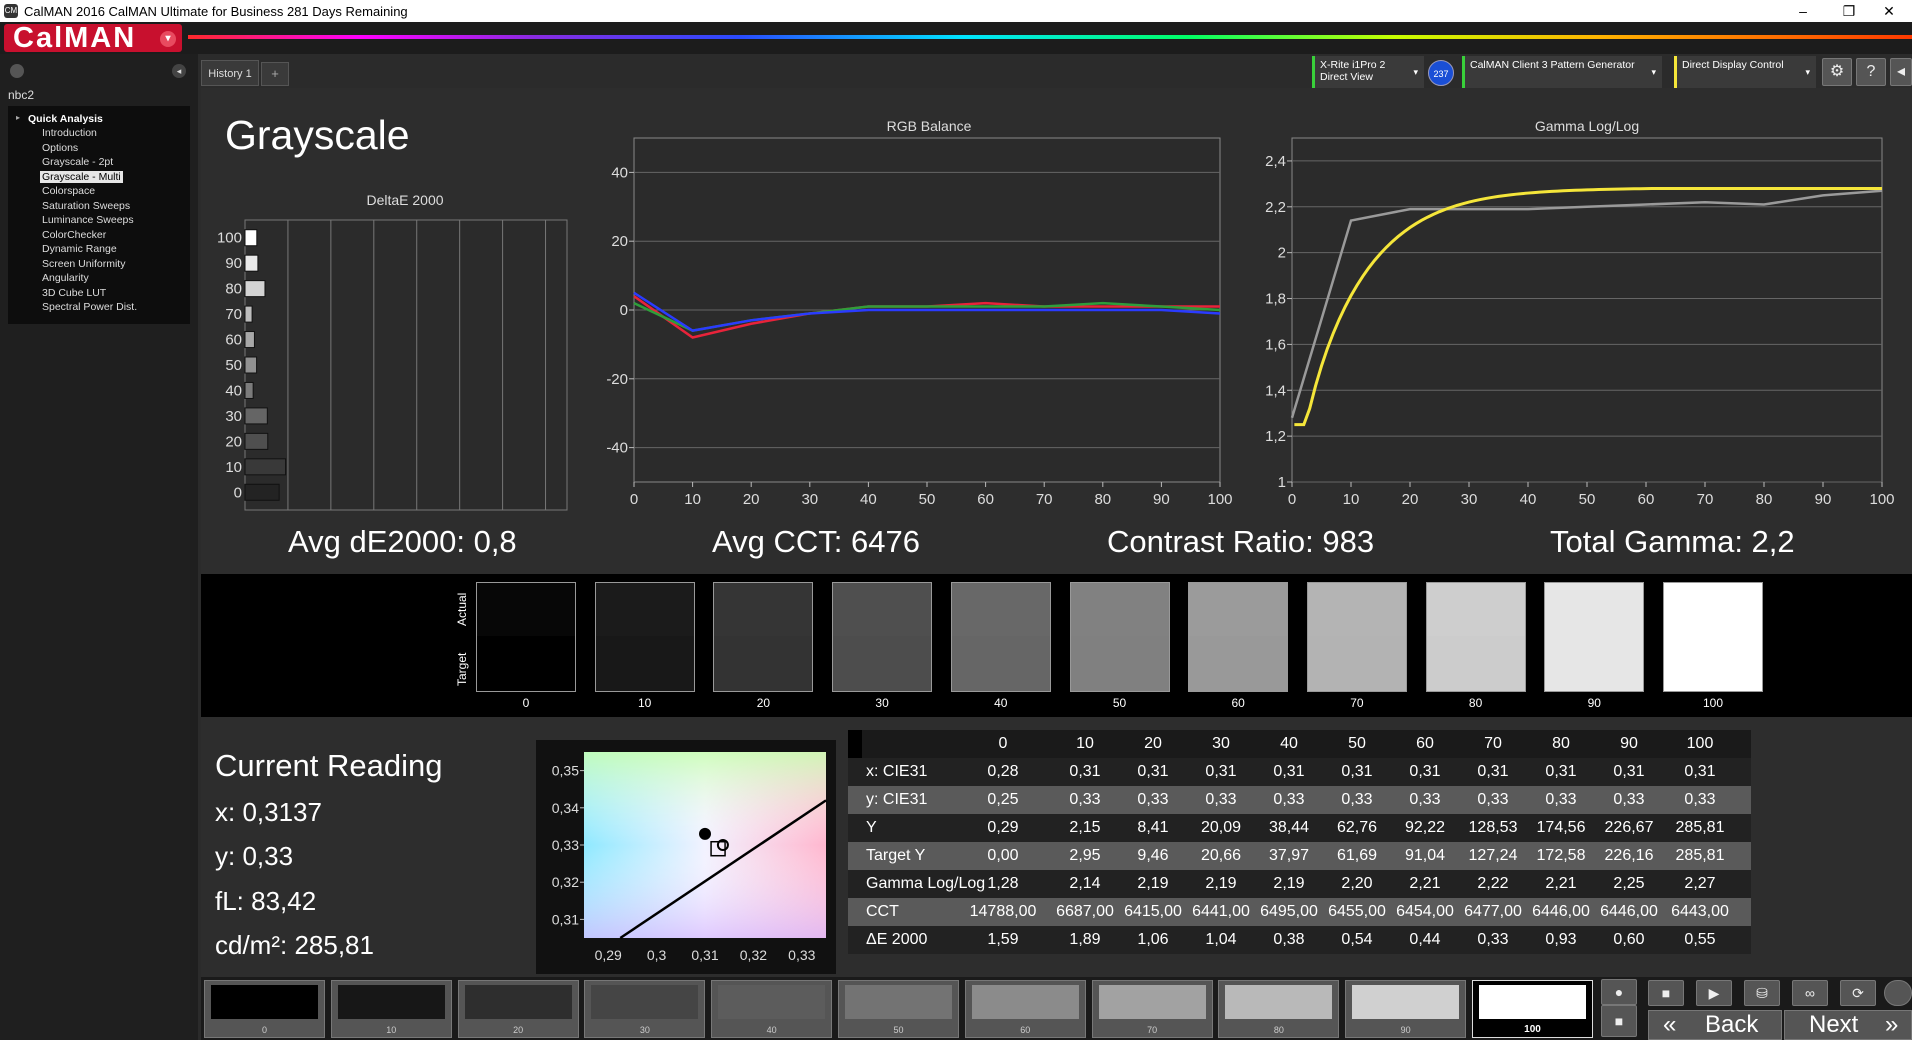  I want to click on rainbow-stripe, so click(1050, 37).